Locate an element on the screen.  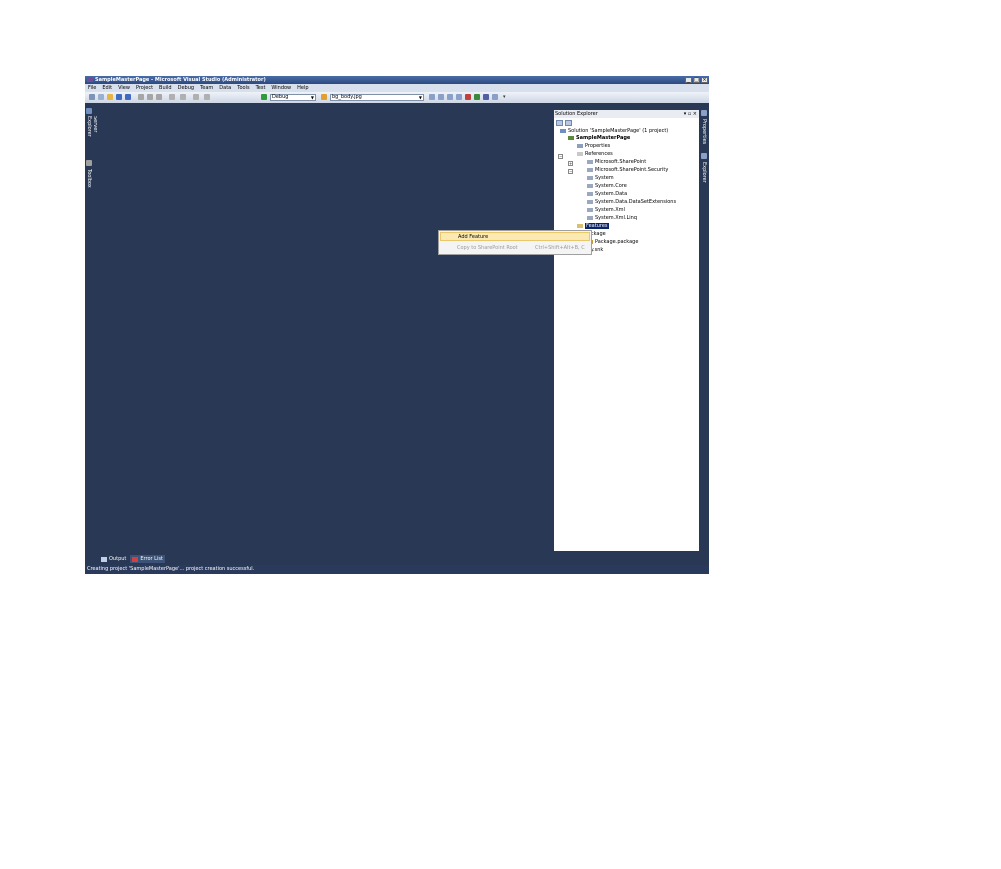
solution-explorer-tab: Solution Explorer is located at coordinates (705, 172).